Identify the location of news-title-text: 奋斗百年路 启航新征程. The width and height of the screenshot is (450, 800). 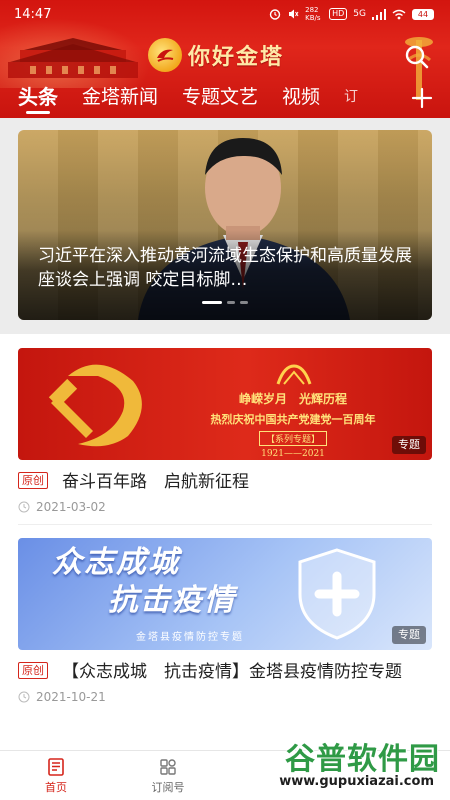
(155, 482).